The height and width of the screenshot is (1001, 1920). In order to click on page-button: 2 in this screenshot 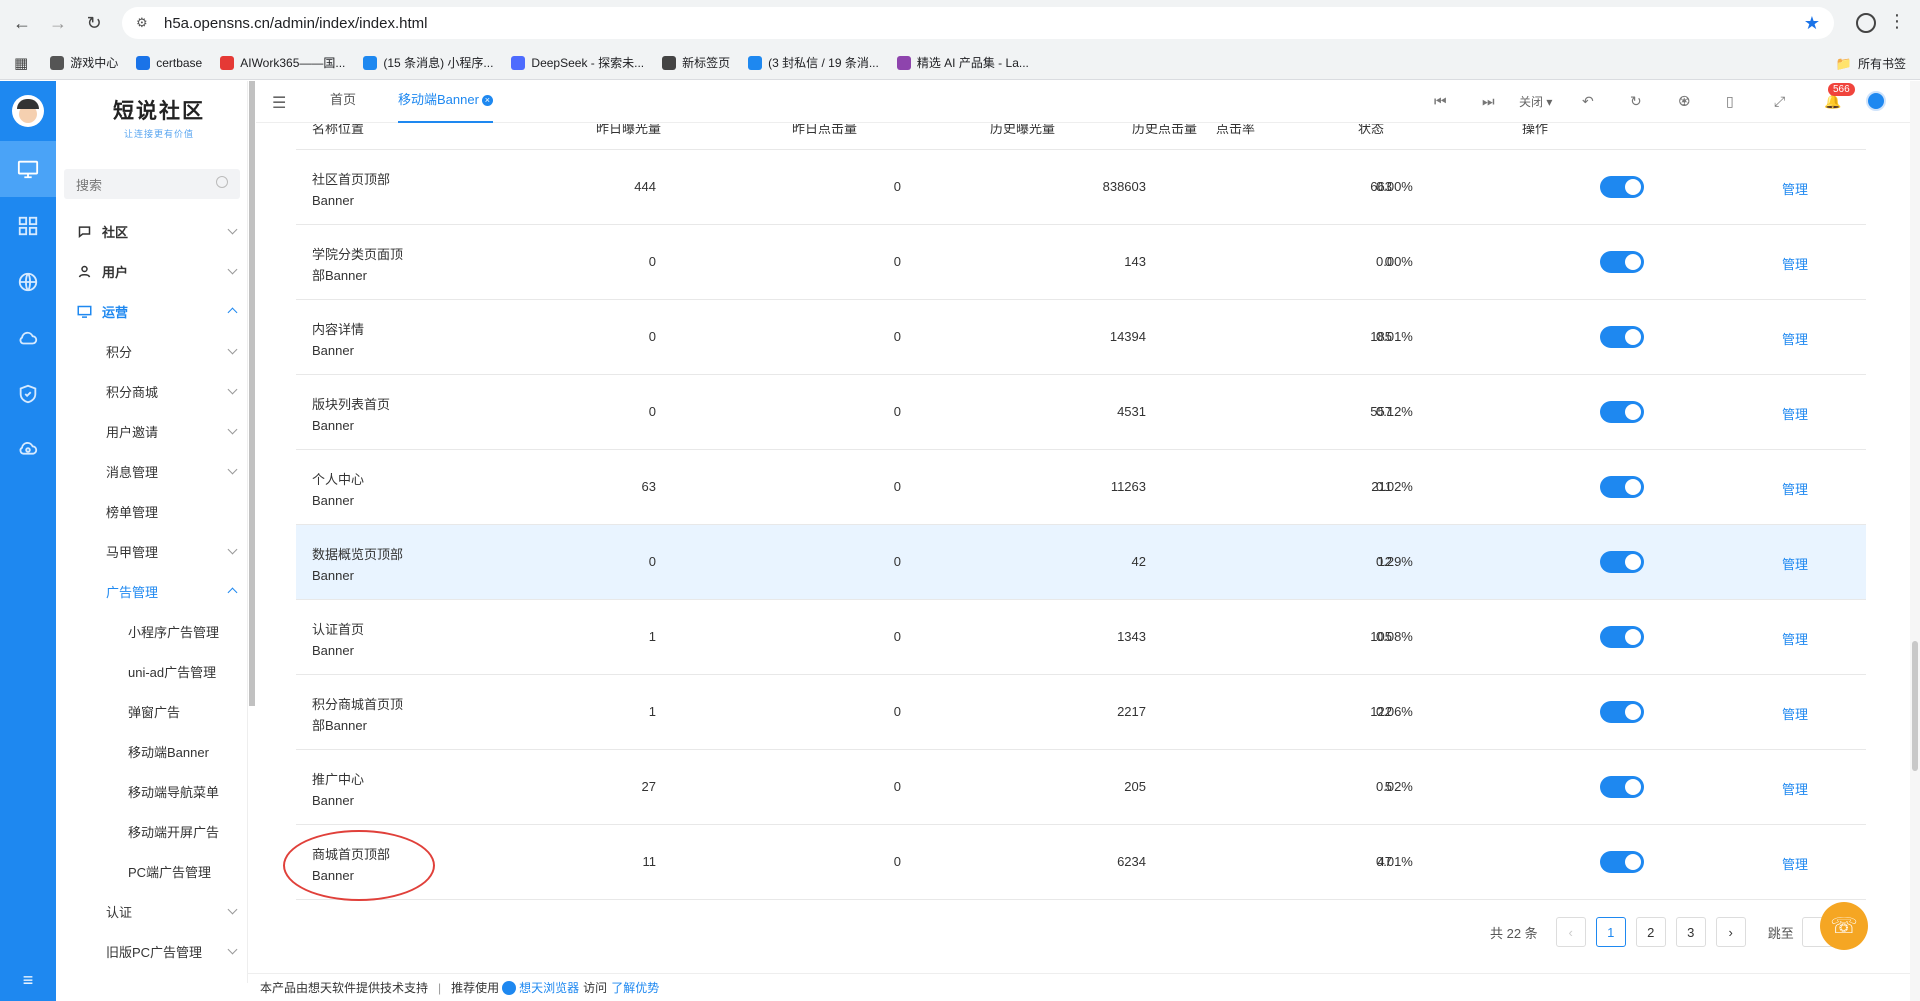, I will do `click(1650, 932)`.